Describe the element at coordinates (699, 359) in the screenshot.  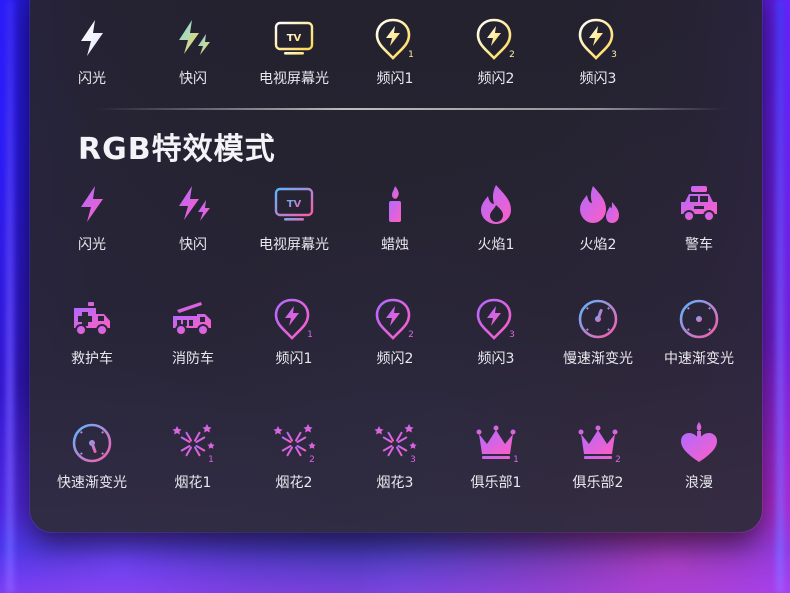
I see `mode-label: 中速渐变光` at that location.